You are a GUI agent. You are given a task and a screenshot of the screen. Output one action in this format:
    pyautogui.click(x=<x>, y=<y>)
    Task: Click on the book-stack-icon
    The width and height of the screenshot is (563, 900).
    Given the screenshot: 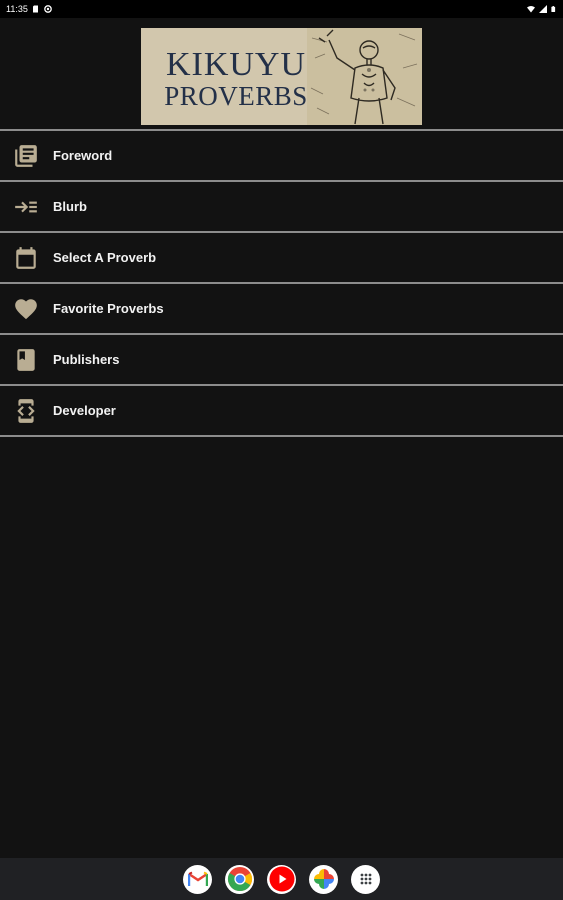 What is the action you would take?
    pyautogui.click(x=26, y=156)
    